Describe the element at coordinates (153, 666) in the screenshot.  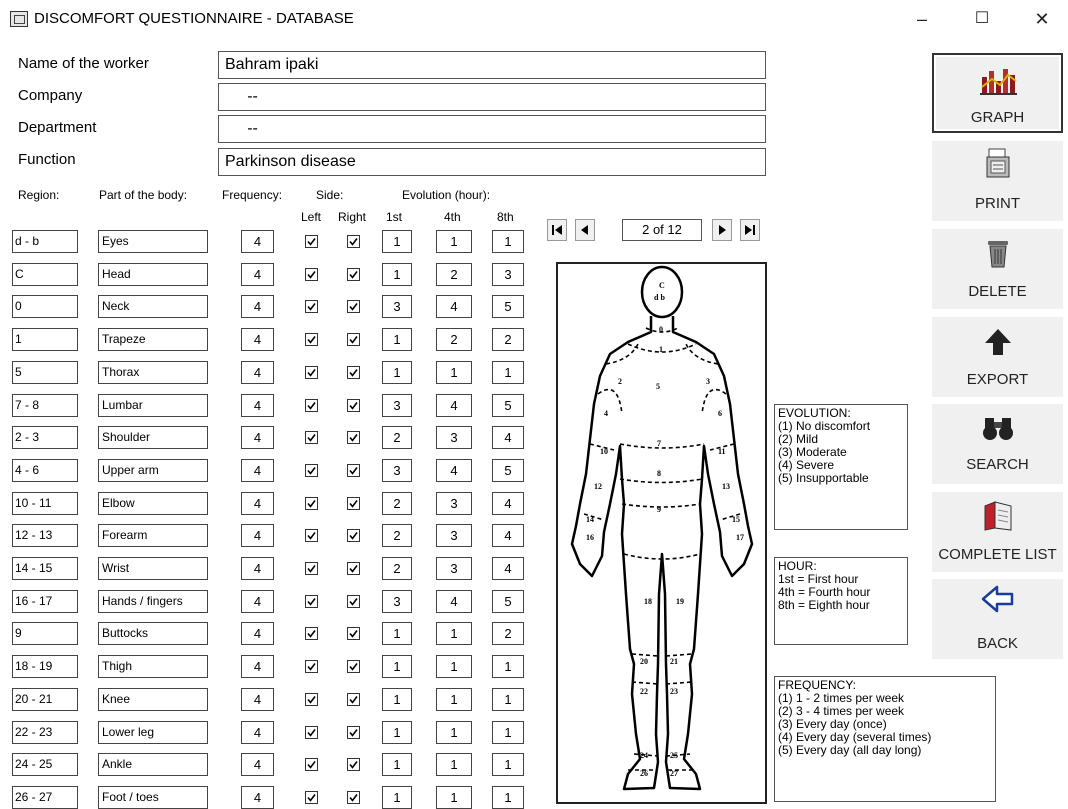
I see `body-part-field: Thigh` at that location.